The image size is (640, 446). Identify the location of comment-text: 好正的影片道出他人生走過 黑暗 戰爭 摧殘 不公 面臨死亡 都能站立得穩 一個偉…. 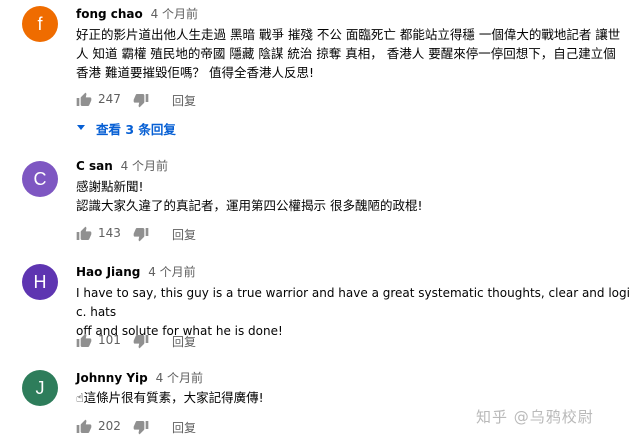
(354, 53).